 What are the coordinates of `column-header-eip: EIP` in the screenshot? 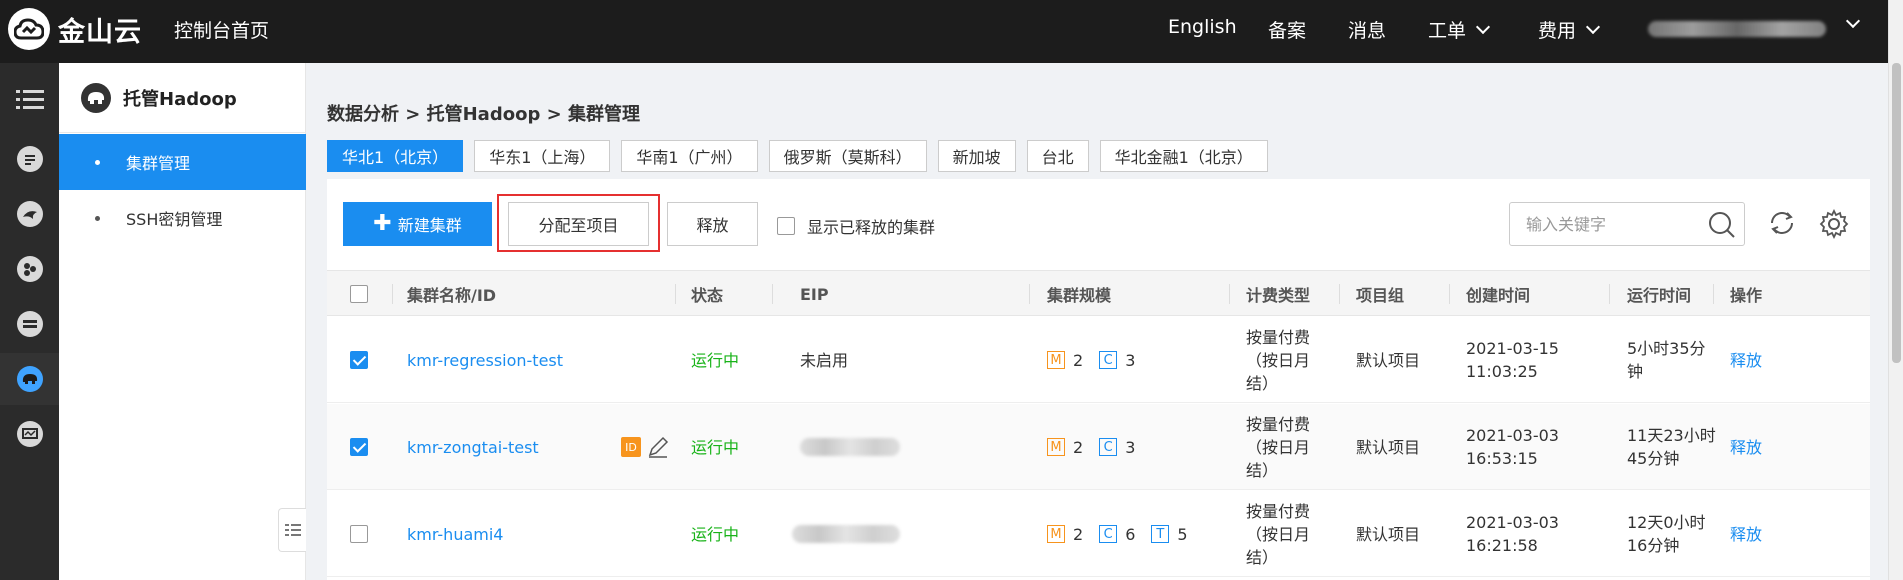 It's located at (814, 294).